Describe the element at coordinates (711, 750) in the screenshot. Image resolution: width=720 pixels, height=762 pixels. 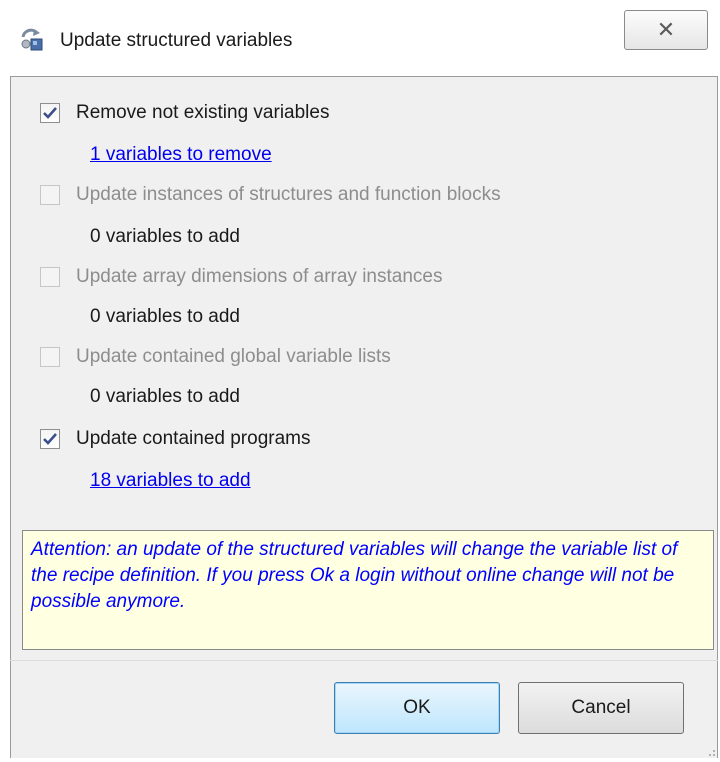
I see `resize-grip` at that location.